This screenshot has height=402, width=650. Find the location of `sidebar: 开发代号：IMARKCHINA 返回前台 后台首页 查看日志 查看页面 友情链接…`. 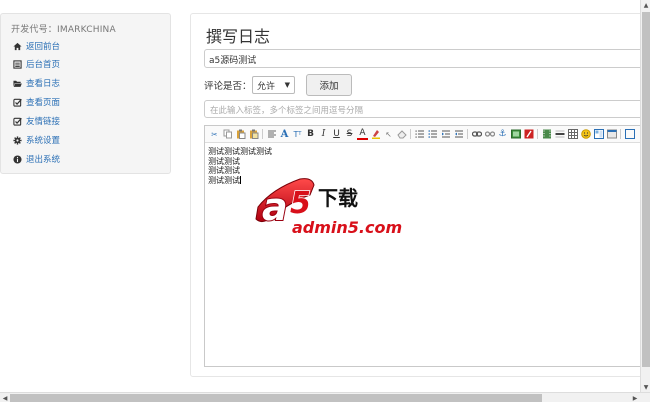

sidebar: 开发代号：IMARKCHINA 返回前台 后台首页 查看日志 查看页面 友情链接… is located at coordinates (85, 93).